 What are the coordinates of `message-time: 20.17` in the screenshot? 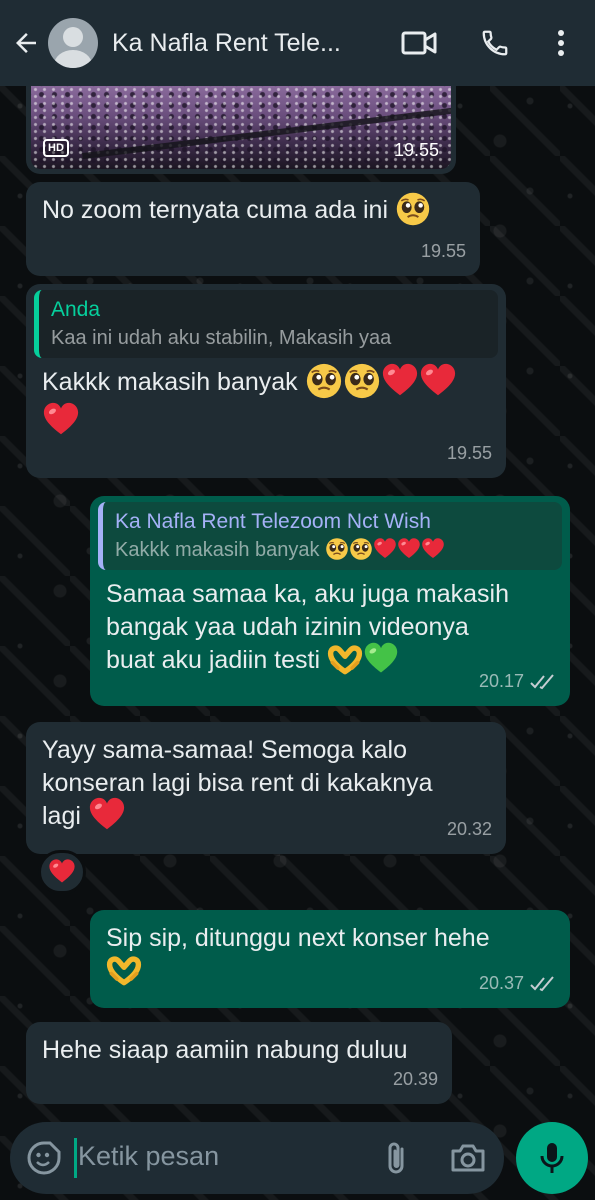 It's located at (501, 681).